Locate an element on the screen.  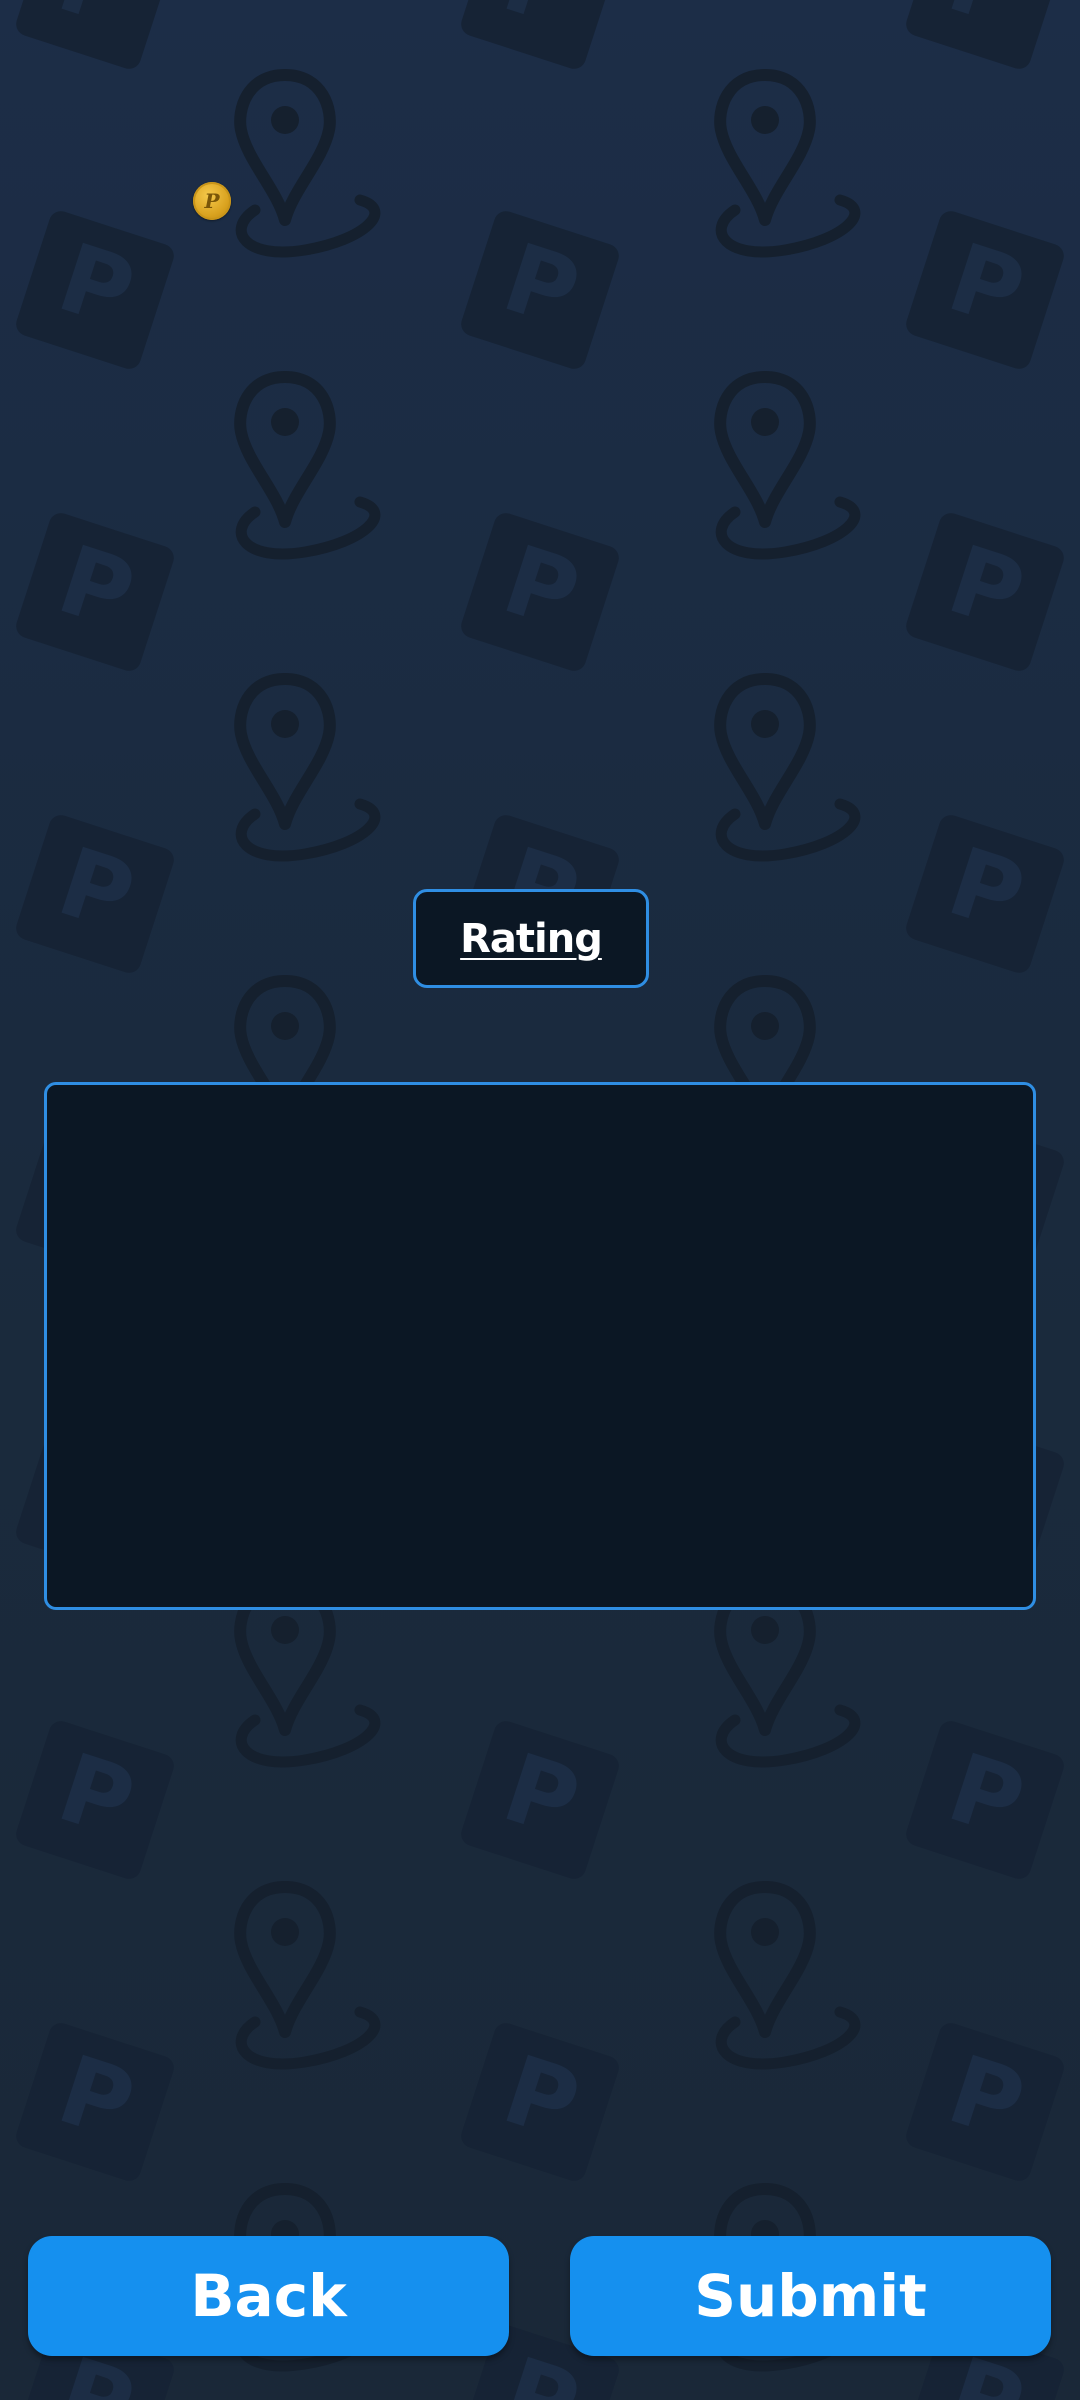
submit-button: Submit is located at coordinates (810, 2296).